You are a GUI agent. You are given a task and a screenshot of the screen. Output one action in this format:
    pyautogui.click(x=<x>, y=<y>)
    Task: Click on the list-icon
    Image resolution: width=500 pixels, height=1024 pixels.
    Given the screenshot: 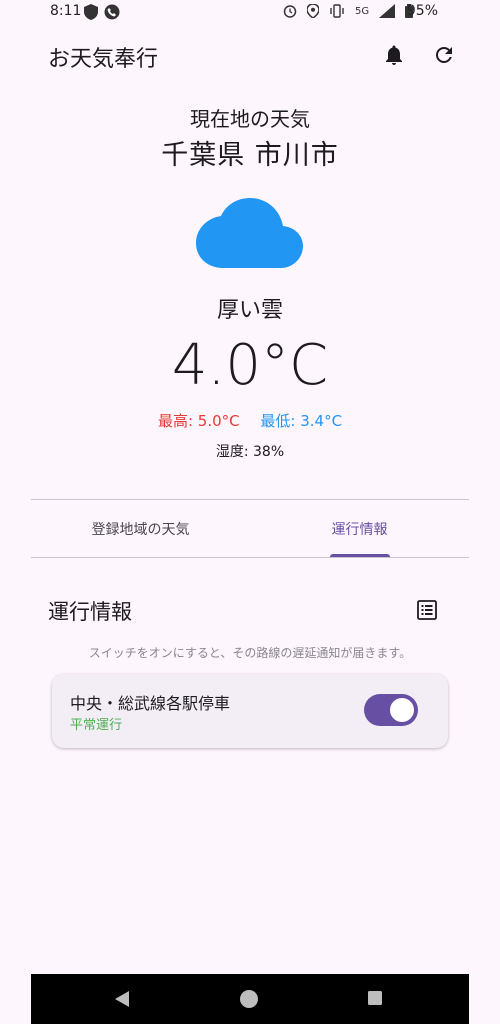 What is the action you would take?
    pyautogui.click(x=427, y=610)
    